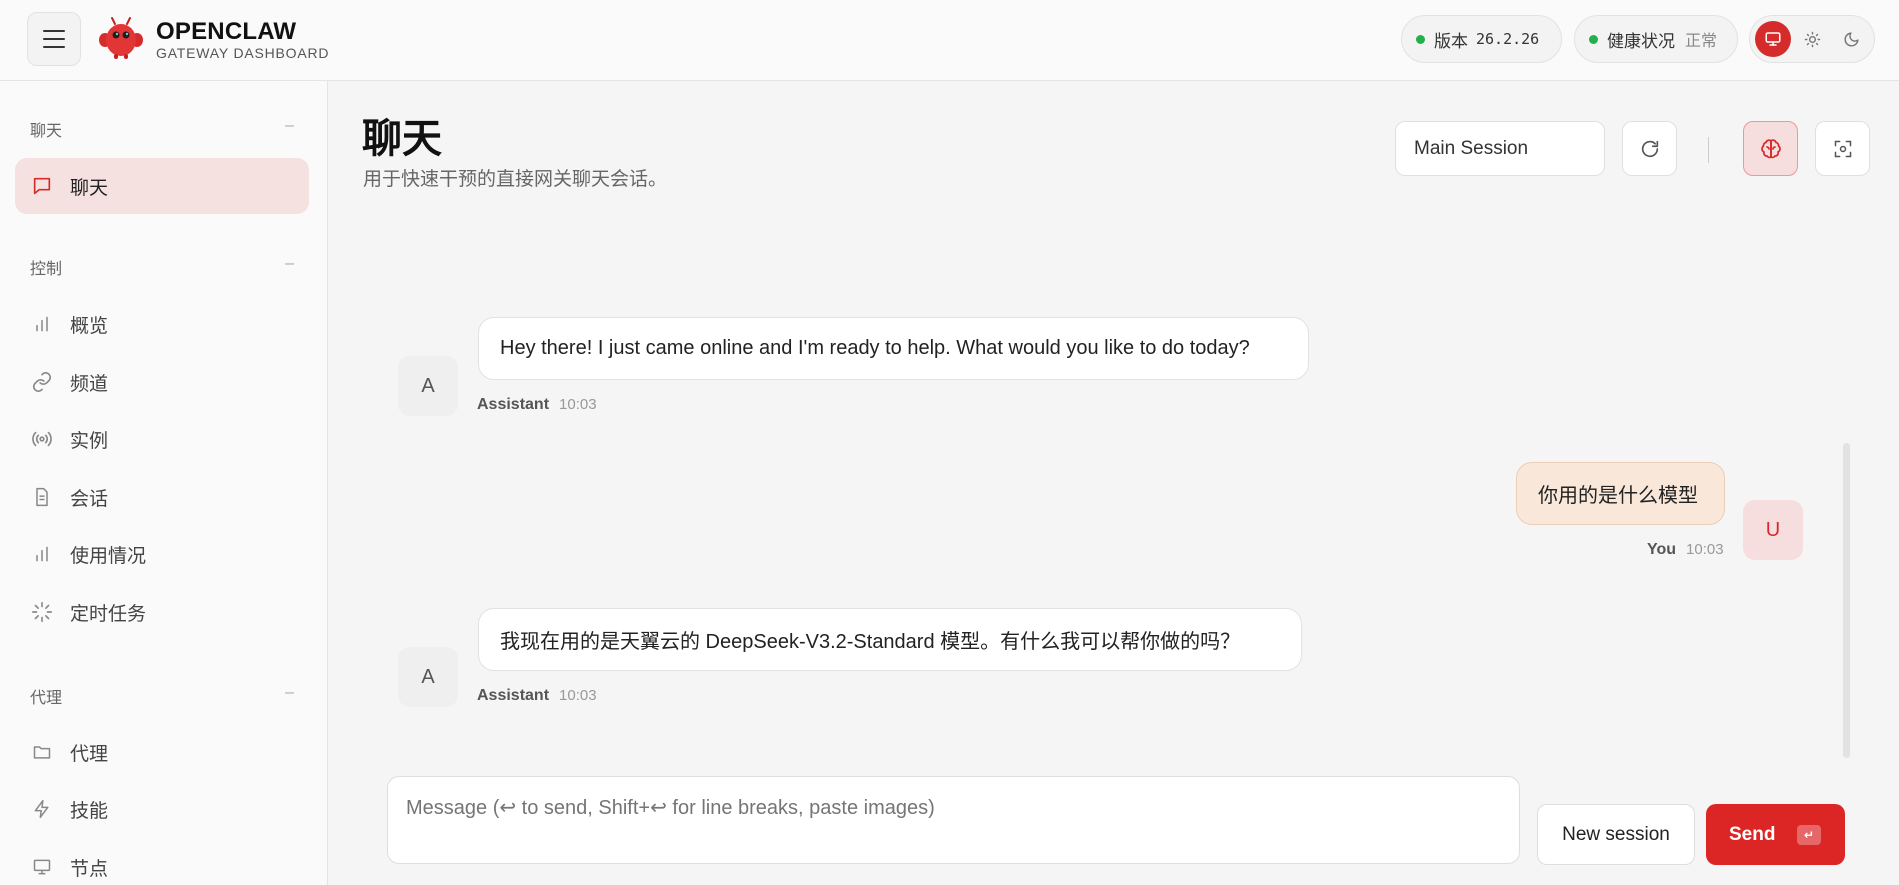 The width and height of the screenshot is (1899, 885). I want to click on loader-icon, so click(42, 612).